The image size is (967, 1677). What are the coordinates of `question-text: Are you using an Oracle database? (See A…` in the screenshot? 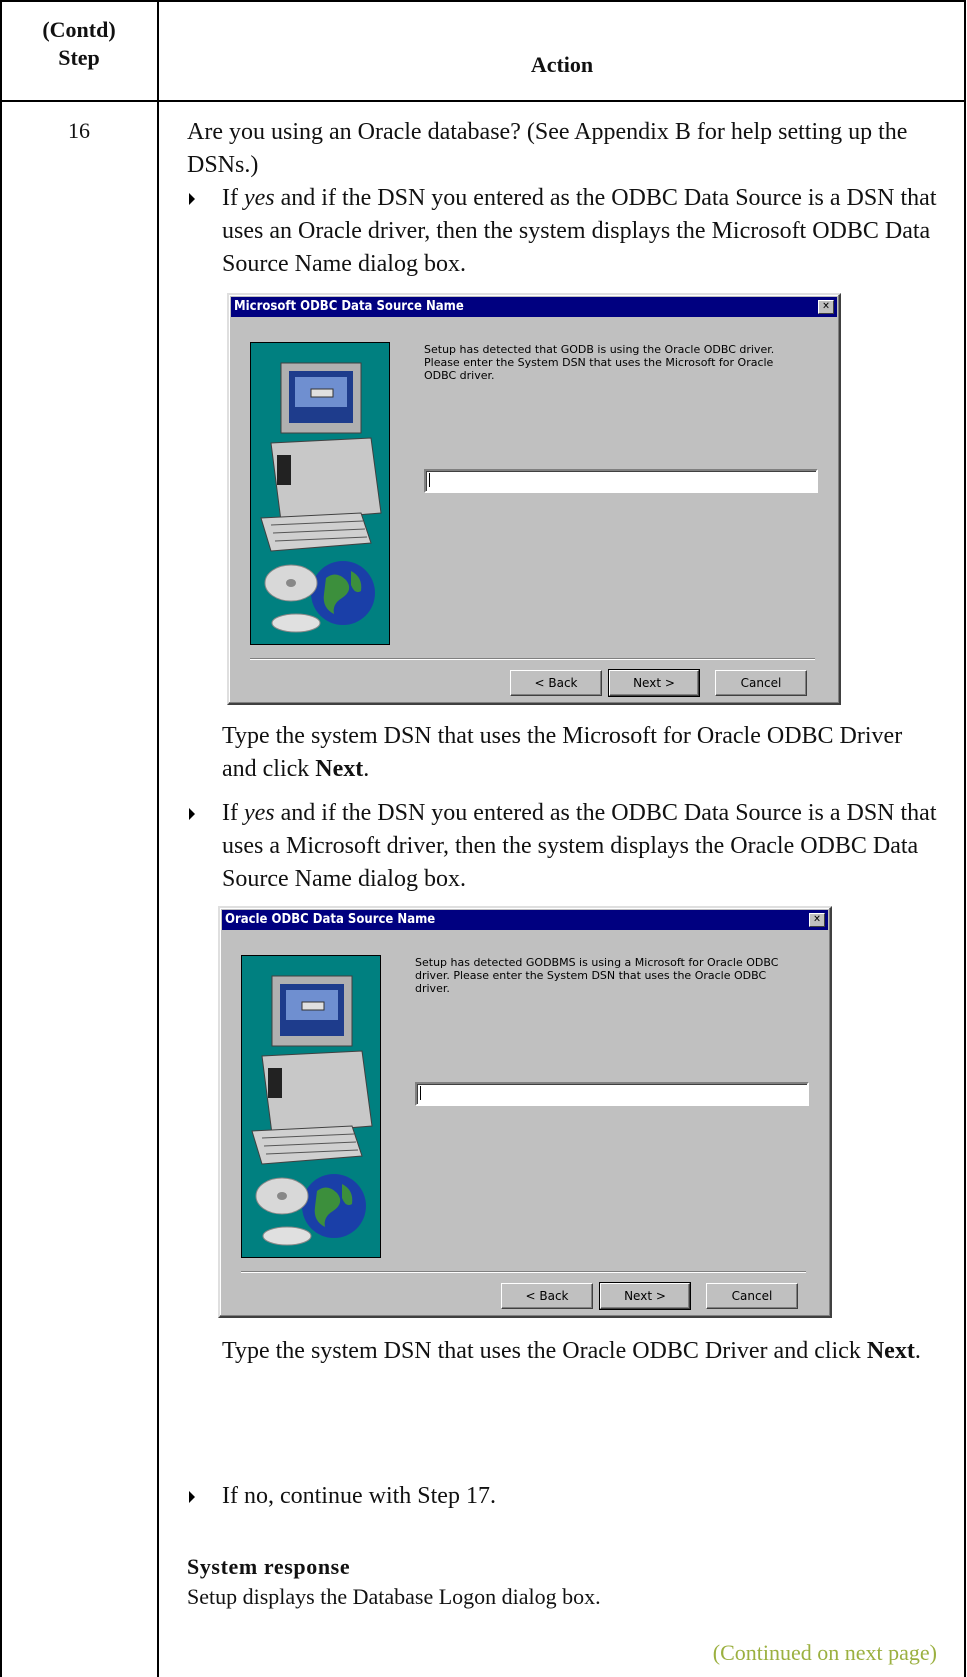 It's located at (547, 148).